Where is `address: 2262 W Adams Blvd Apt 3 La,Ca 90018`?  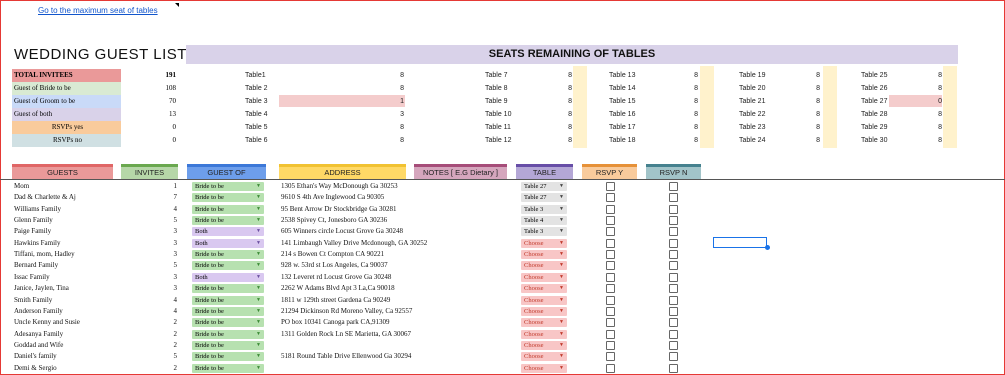
address: 2262 W Adams Blvd Apt 3 La,Ca 90018 is located at coordinates (338, 288).